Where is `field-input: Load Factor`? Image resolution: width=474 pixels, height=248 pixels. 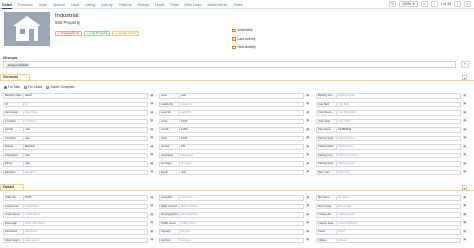
field-input: Load Factor is located at coordinates (85, 206).